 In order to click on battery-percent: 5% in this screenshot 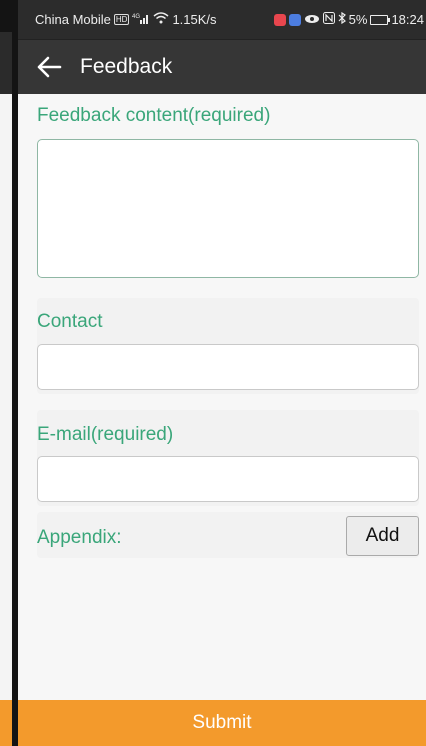, I will do `click(358, 19)`.